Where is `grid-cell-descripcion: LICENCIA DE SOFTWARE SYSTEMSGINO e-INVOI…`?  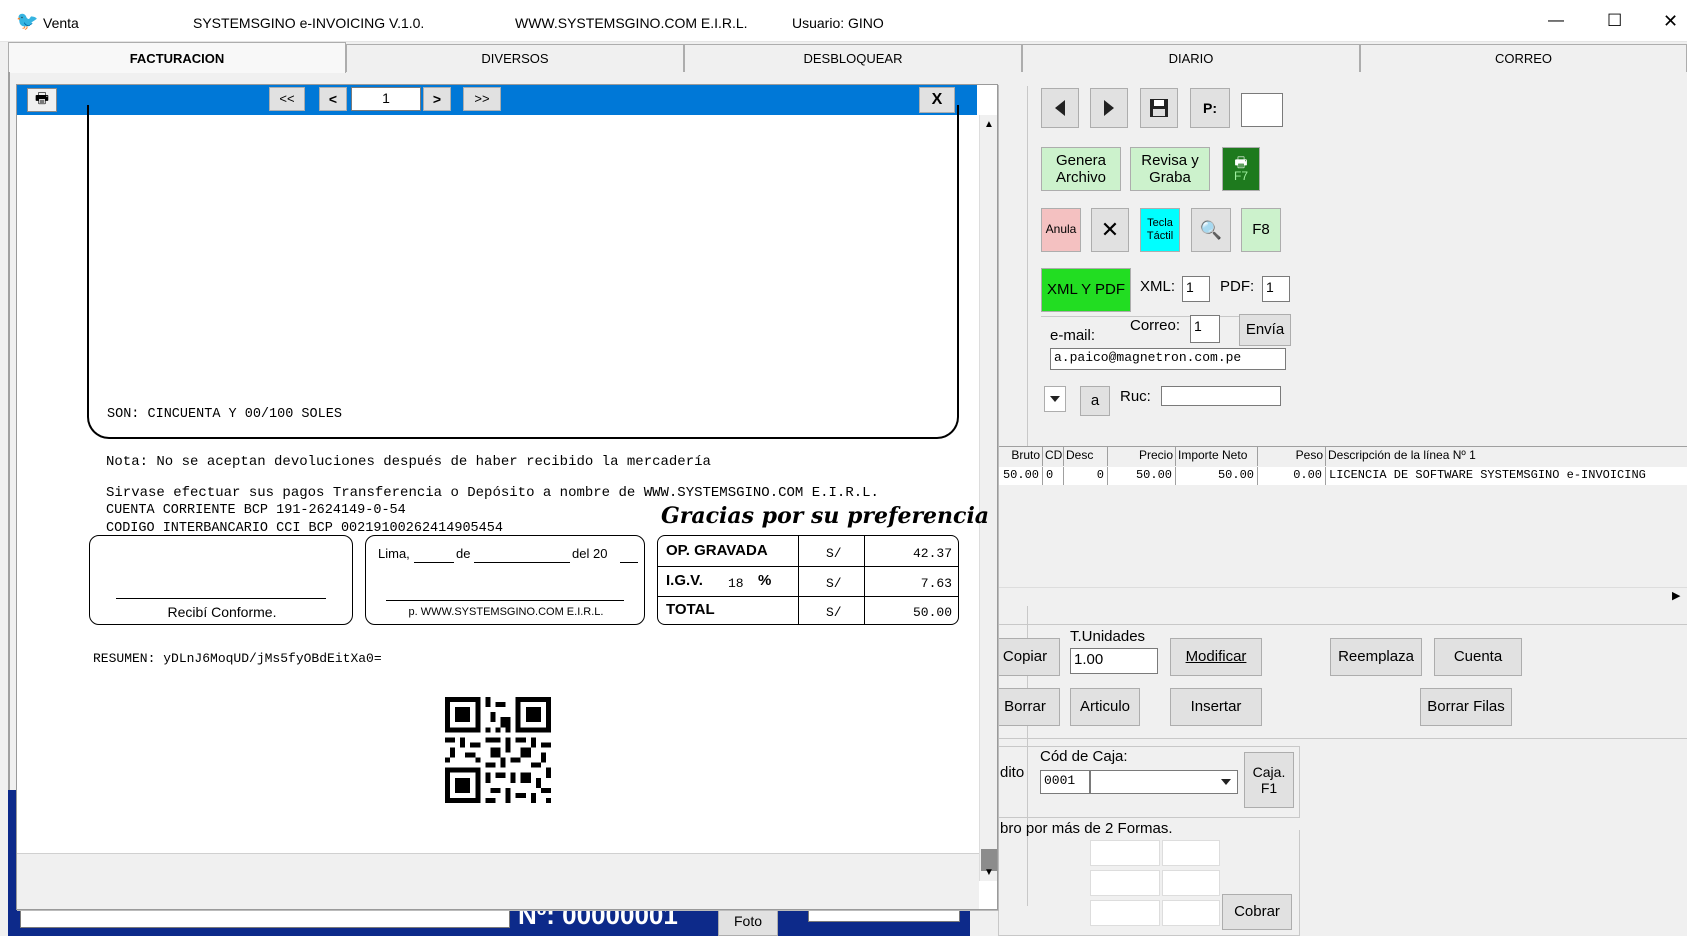 grid-cell-descripcion: LICENCIA DE SOFTWARE SYSTEMSGINO e-INVOI… is located at coordinates (1506, 476).